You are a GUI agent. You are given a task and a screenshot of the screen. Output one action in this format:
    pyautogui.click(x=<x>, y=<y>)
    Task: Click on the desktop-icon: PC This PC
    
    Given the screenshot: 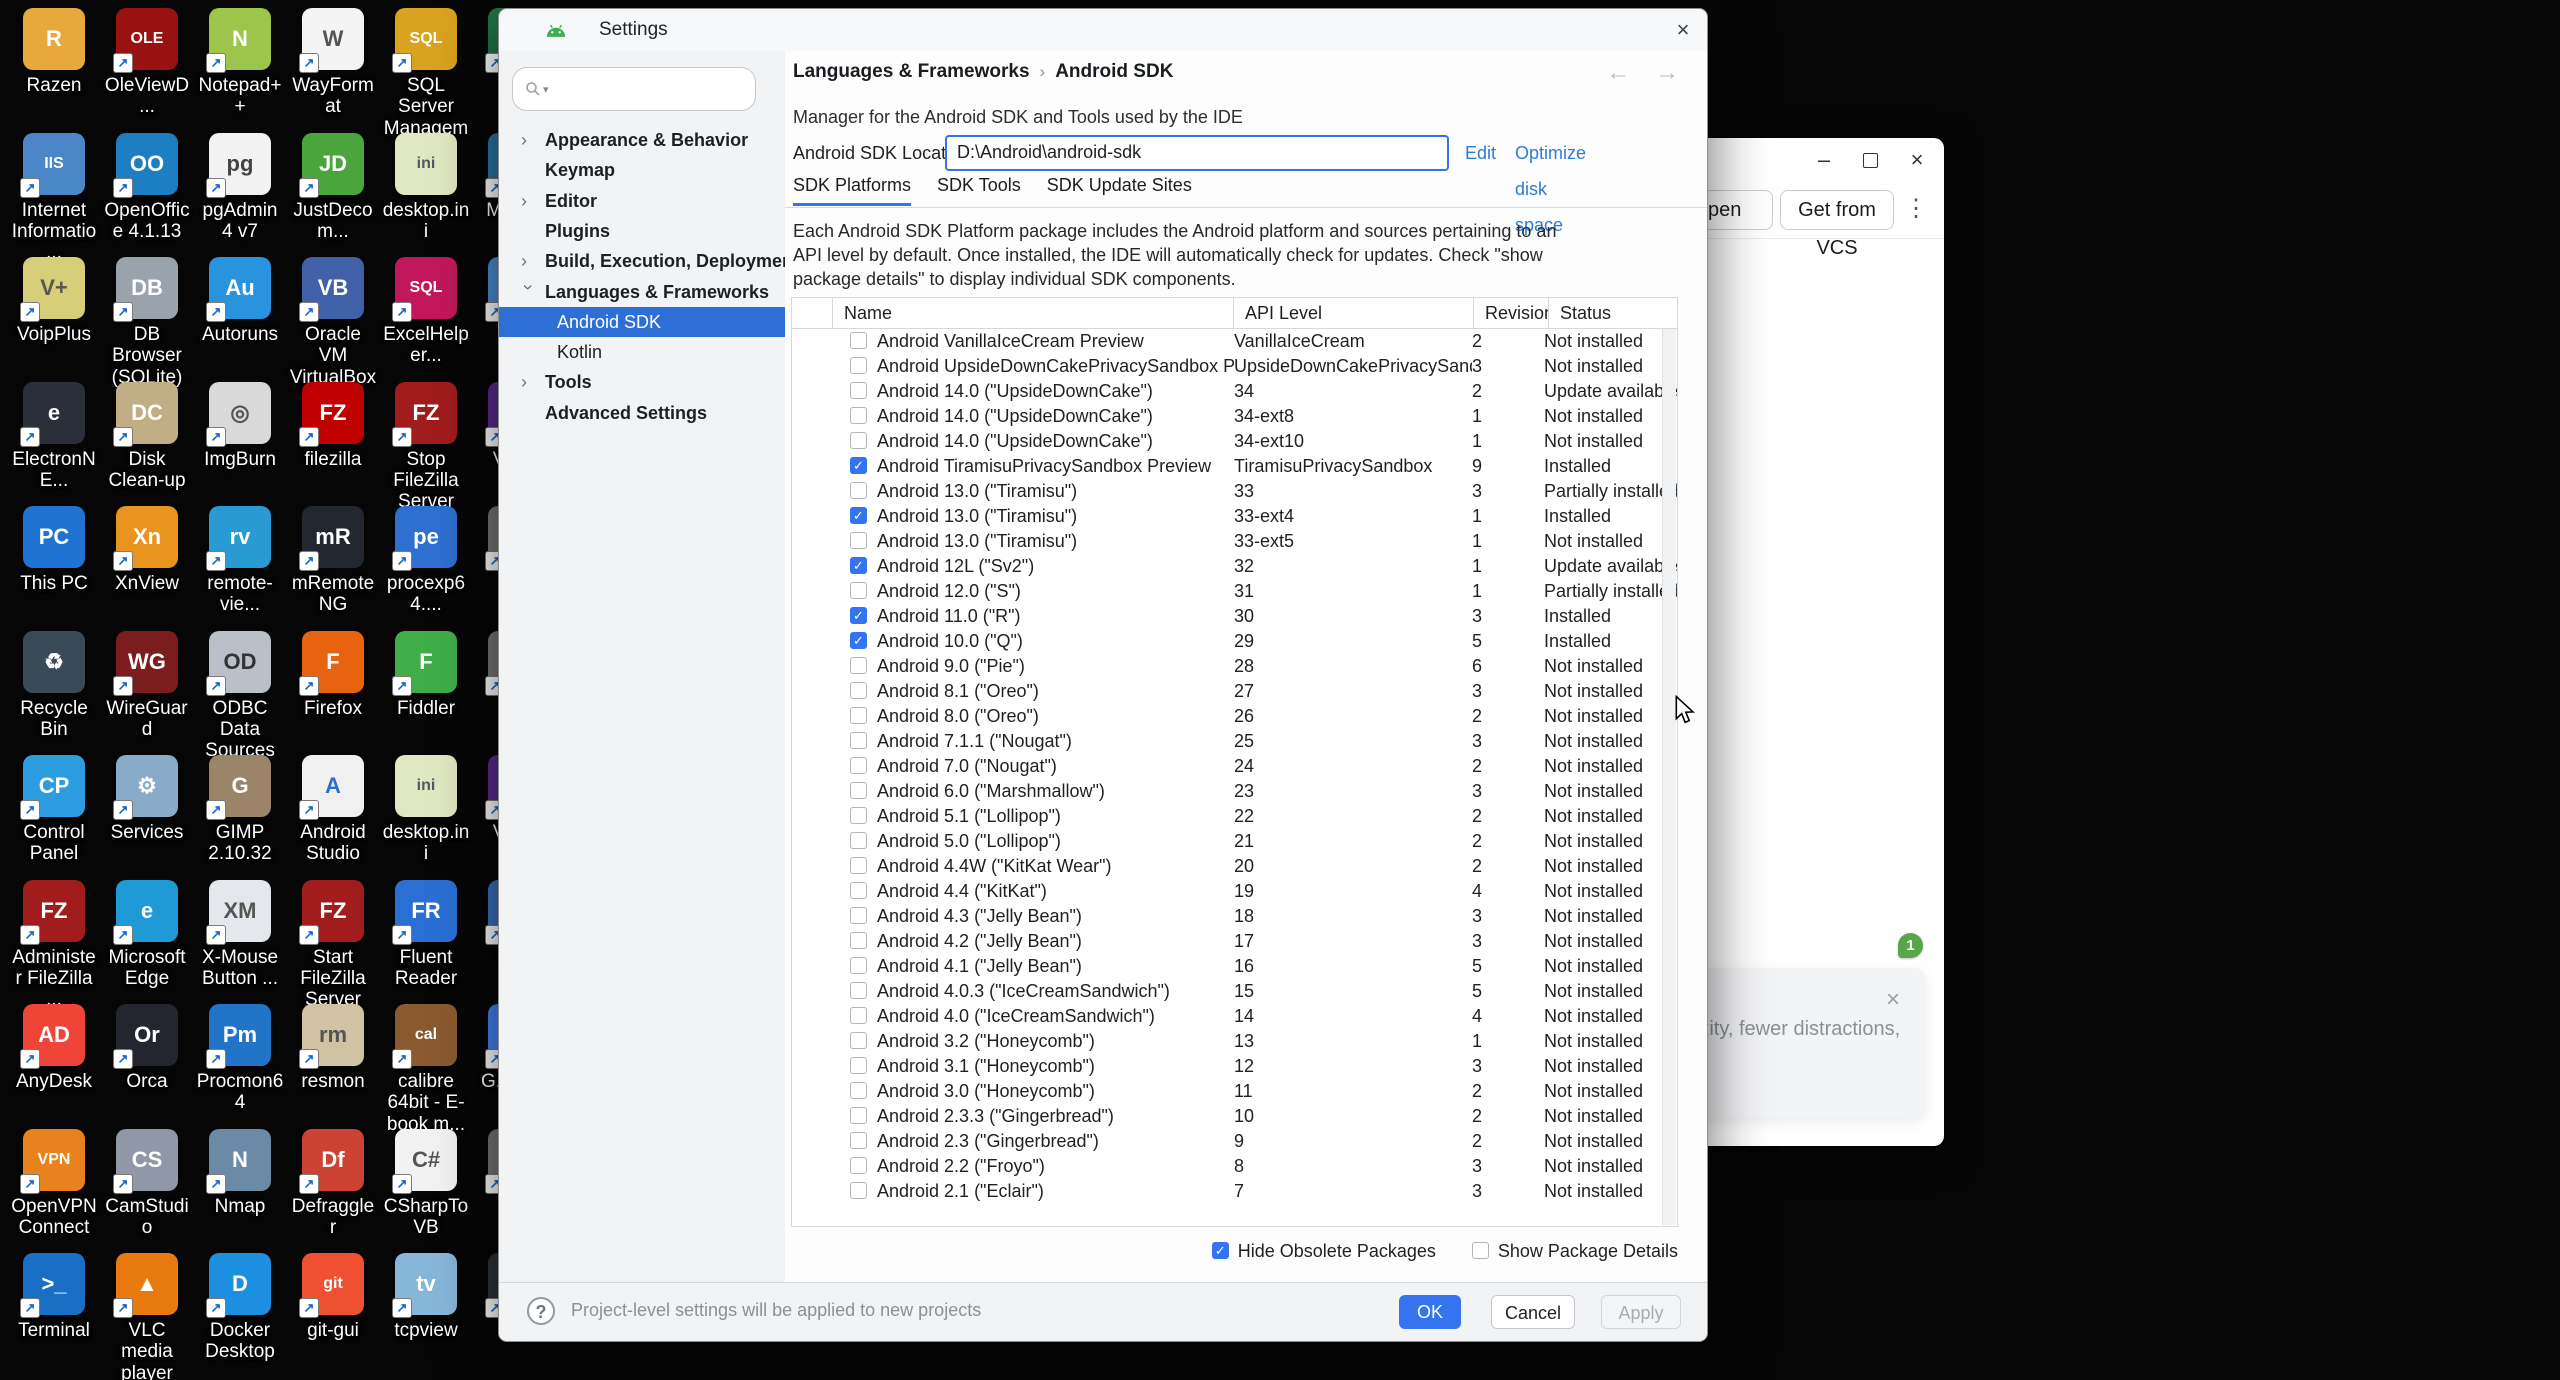 What is the action you would take?
    pyautogui.click(x=54, y=550)
    